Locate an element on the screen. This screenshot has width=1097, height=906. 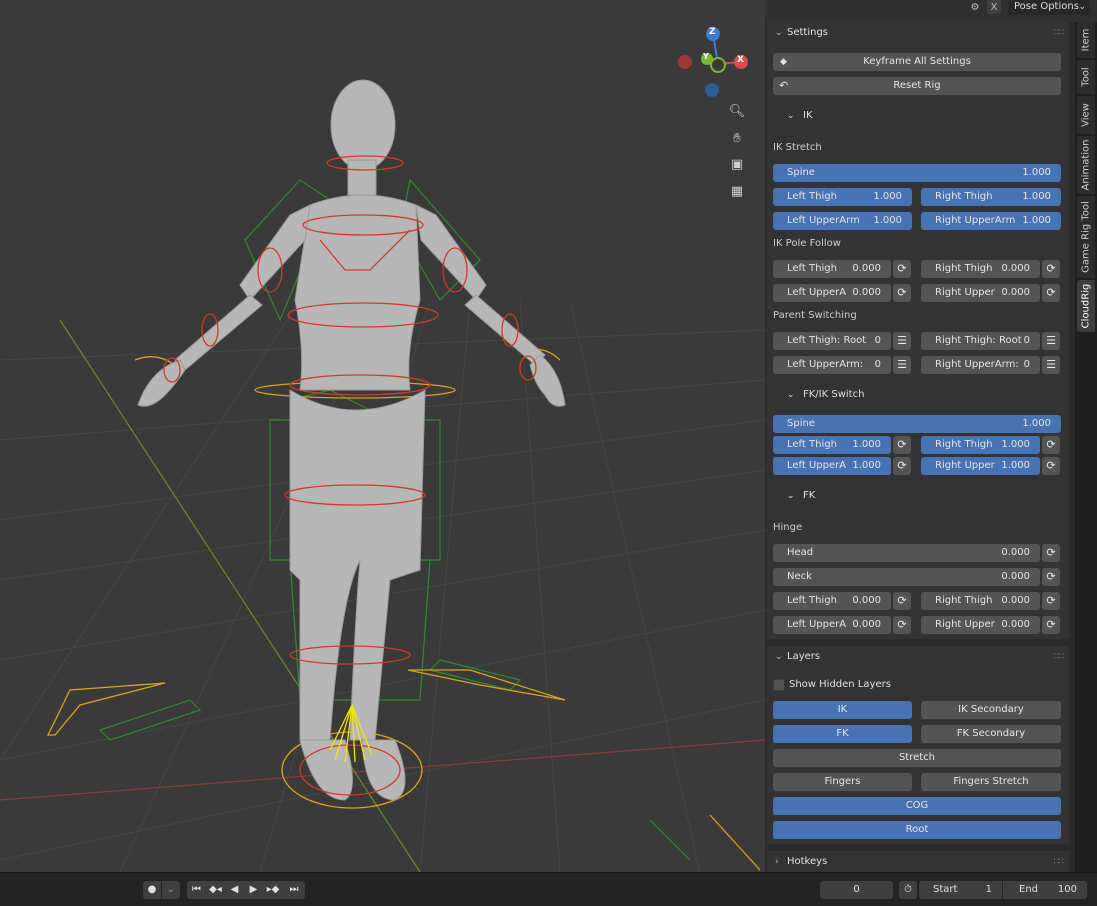
current-frame-field: 0 is located at coordinates (856, 890).